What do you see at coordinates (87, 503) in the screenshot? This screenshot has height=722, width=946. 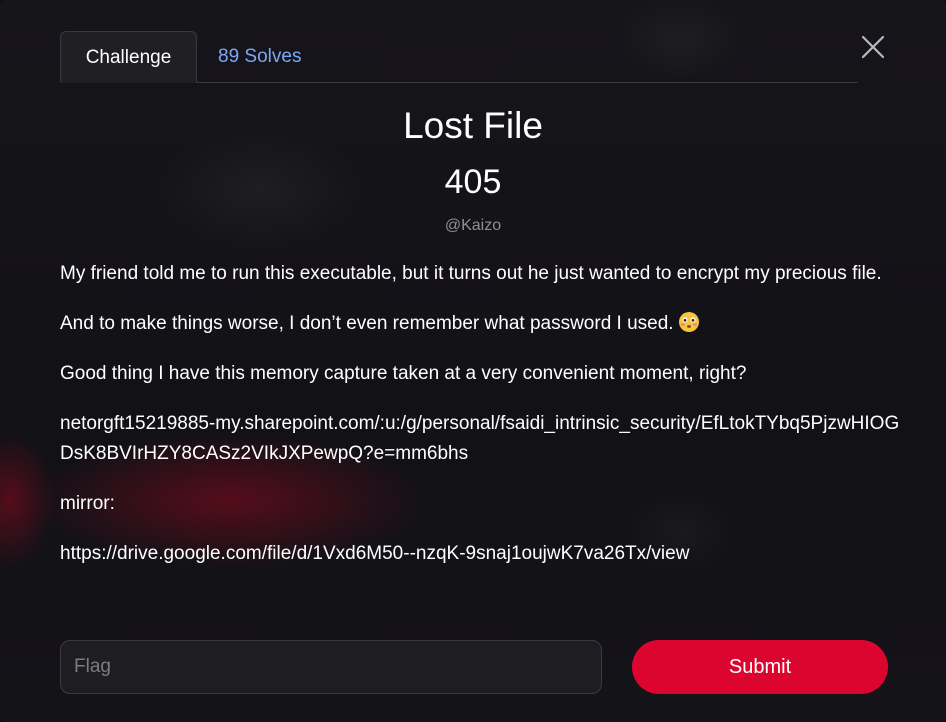 I see `mirror-label: mirror:` at bounding box center [87, 503].